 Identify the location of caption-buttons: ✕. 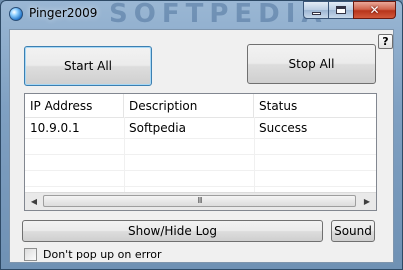
(349, 10).